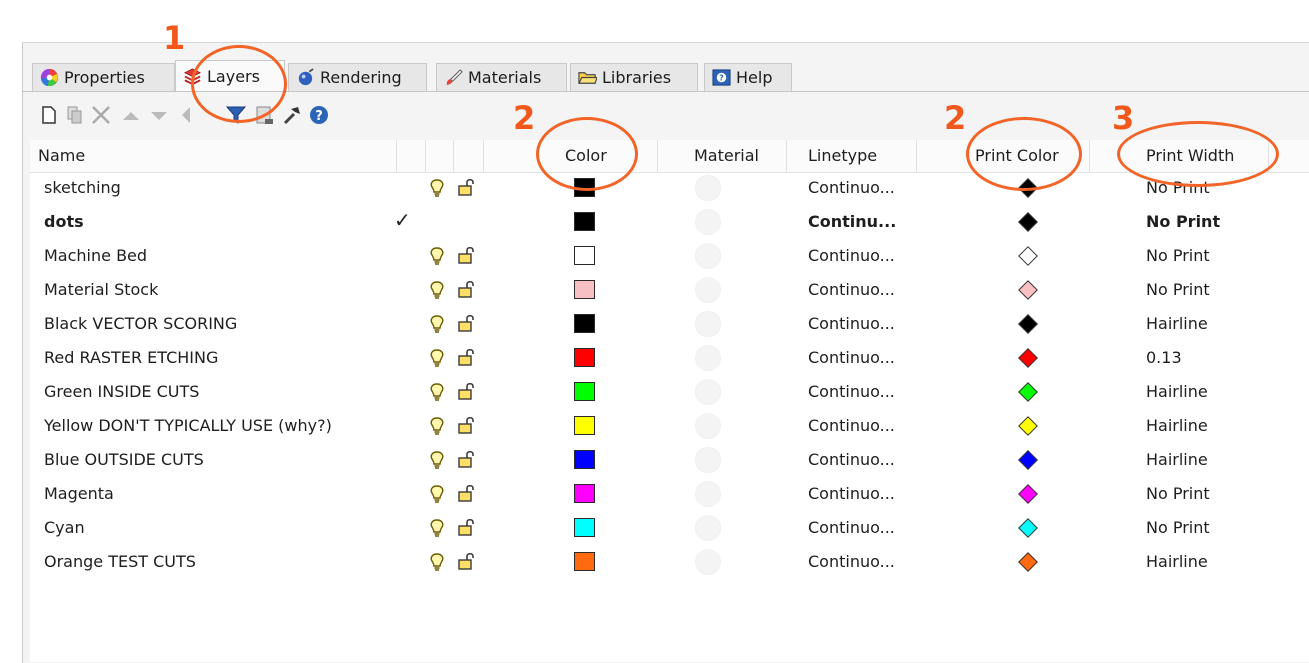 This screenshot has width=1309, height=663. What do you see at coordinates (124, 459) in the screenshot?
I see `layer-name: Blue OUTSIDE CUTS` at bounding box center [124, 459].